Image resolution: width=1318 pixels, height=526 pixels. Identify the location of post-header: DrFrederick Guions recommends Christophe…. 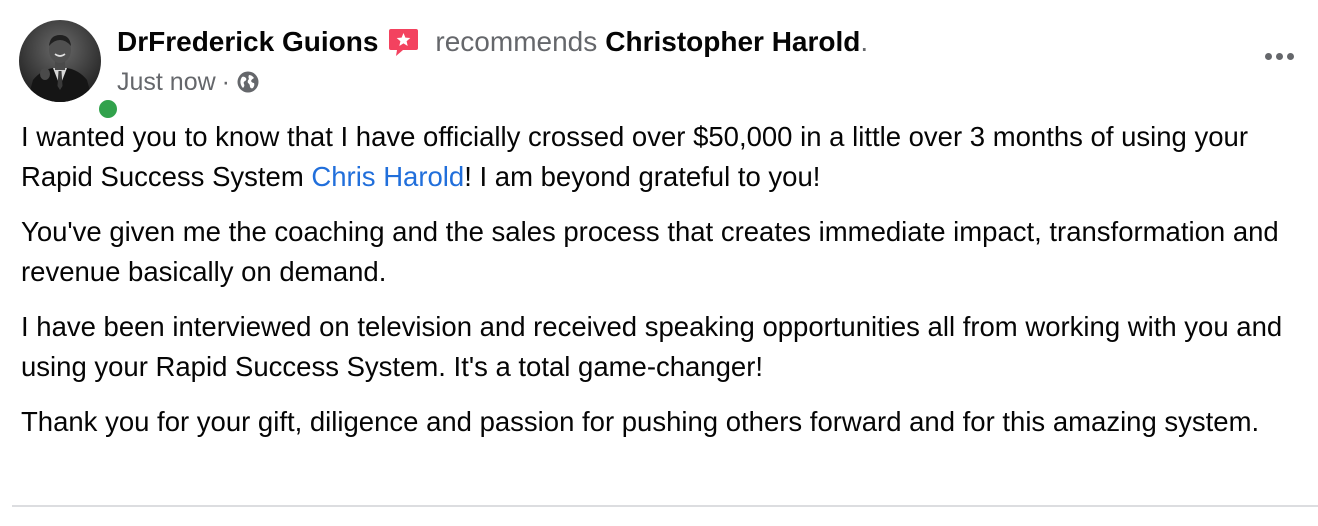
(492, 42).